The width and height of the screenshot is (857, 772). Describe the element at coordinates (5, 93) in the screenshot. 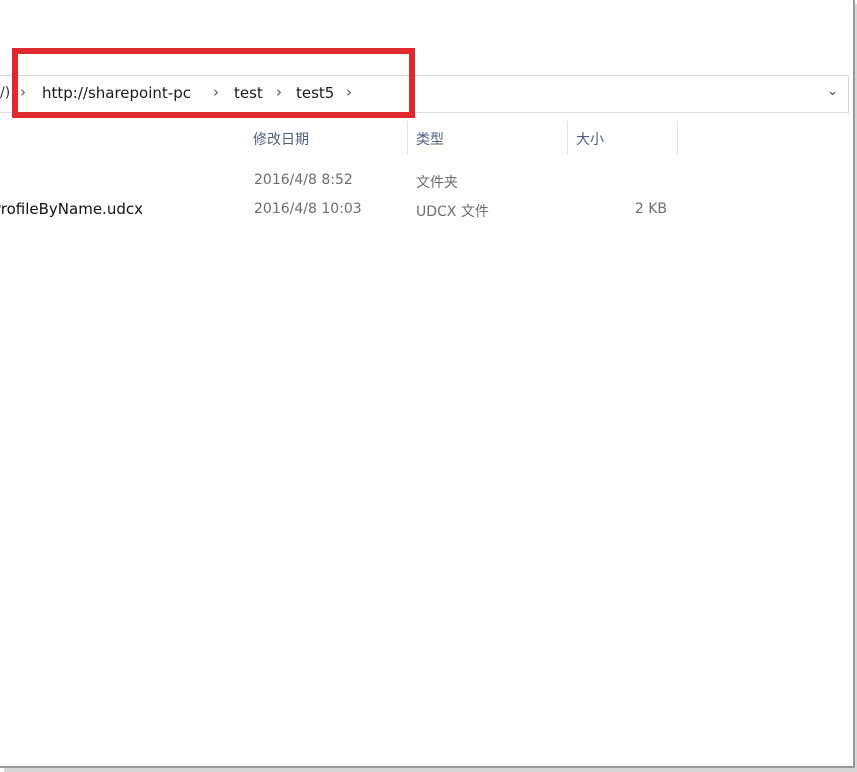

I see `address-bar-truncated-prefix: /)` at that location.